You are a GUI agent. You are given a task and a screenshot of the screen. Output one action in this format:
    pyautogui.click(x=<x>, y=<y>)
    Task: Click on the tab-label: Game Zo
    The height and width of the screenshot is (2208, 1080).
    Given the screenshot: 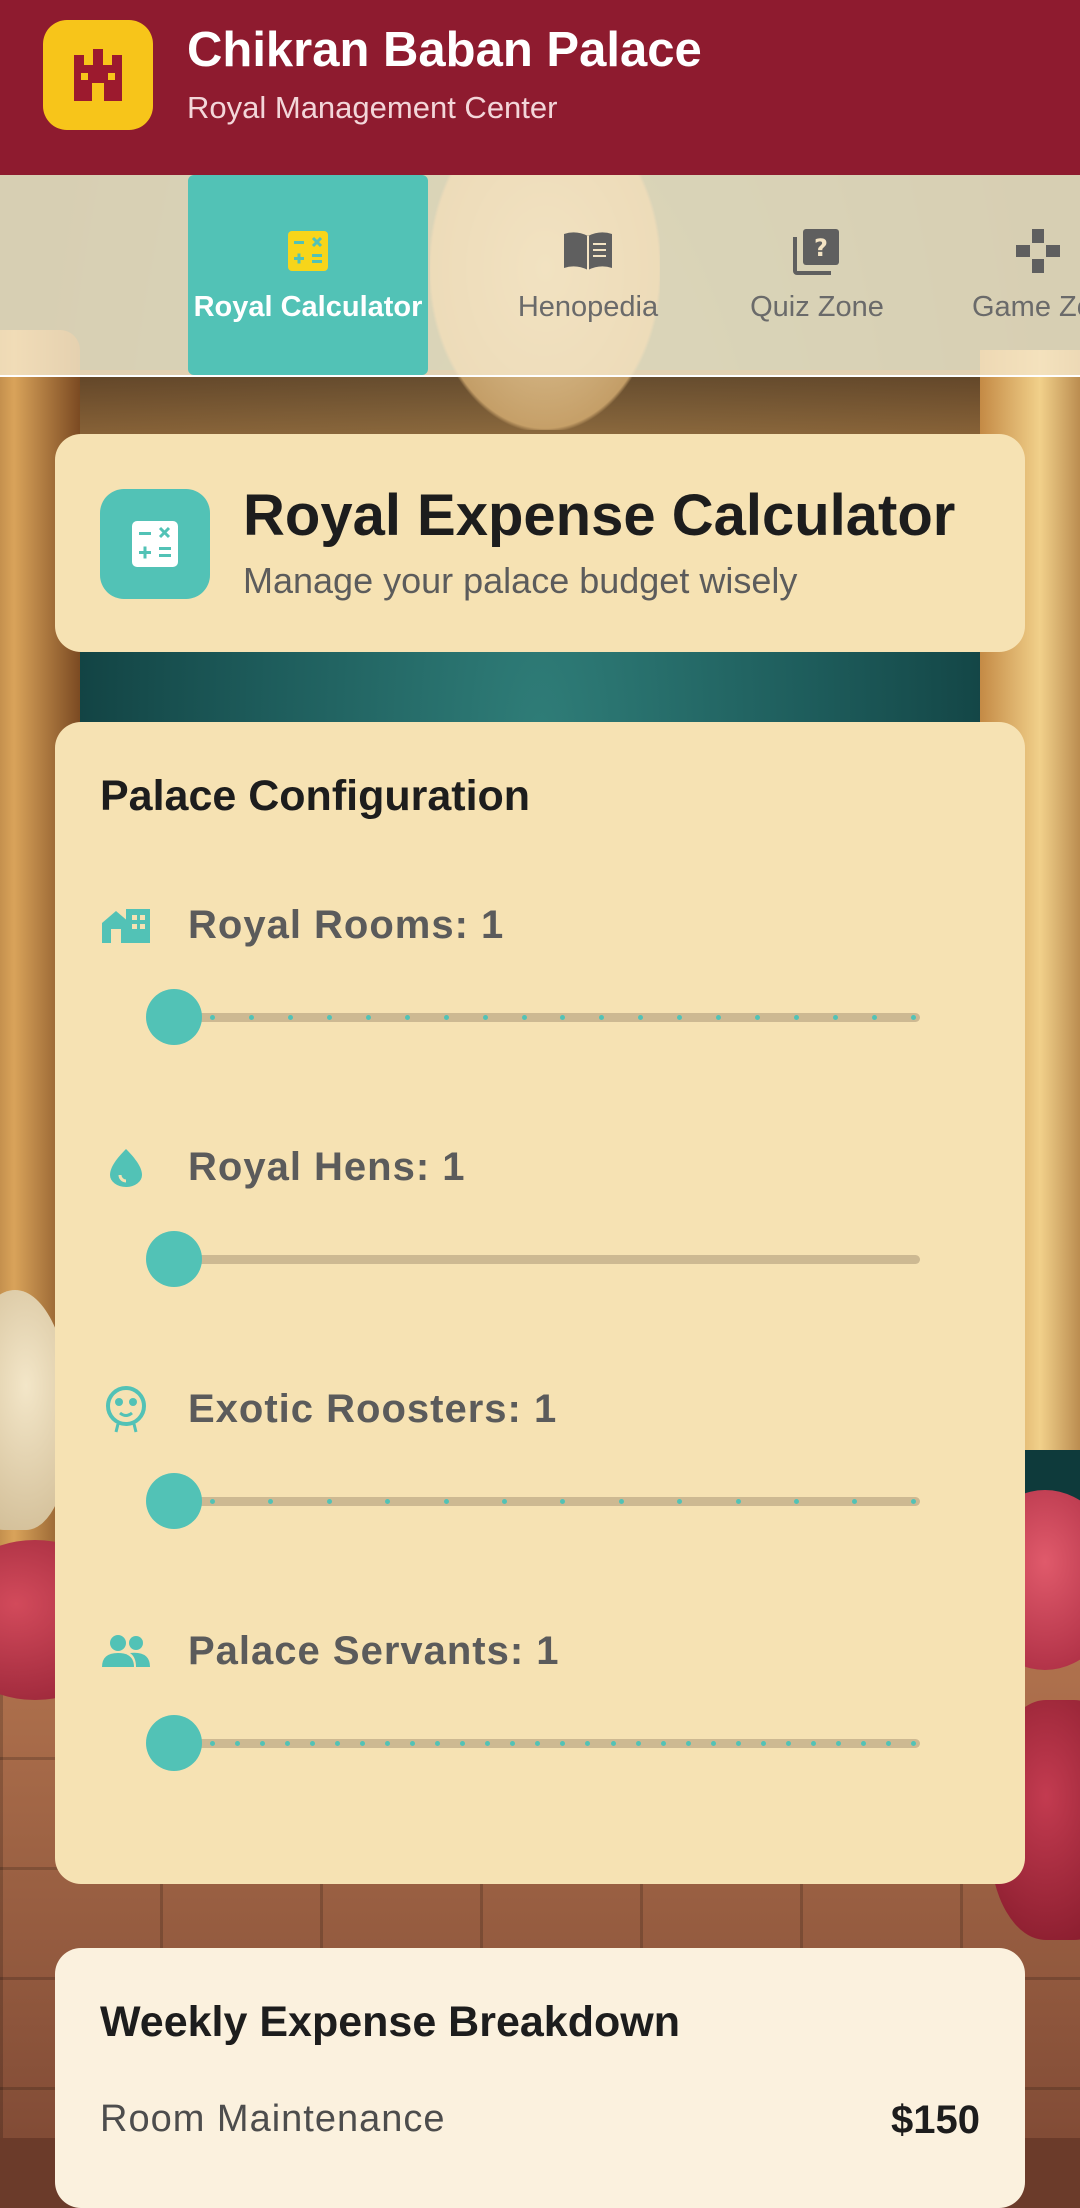 What is the action you would take?
    pyautogui.click(x=1026, y=306)
    